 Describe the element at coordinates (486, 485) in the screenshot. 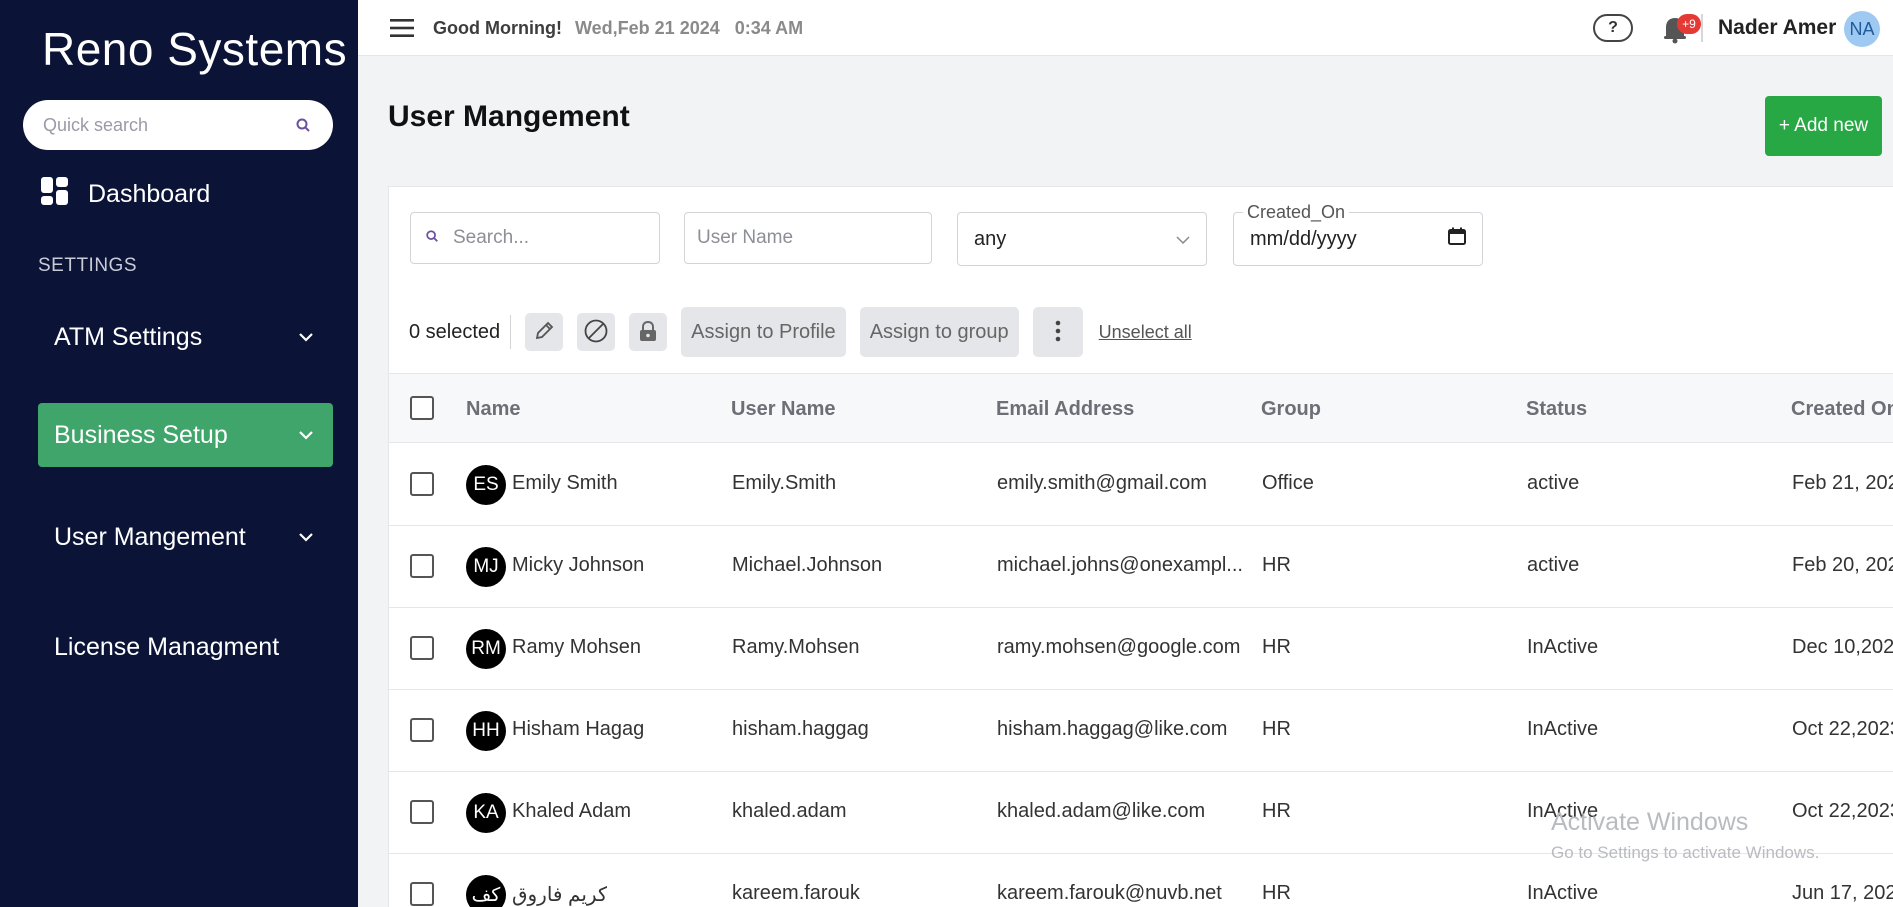

I see `avatar: ES` at that location.